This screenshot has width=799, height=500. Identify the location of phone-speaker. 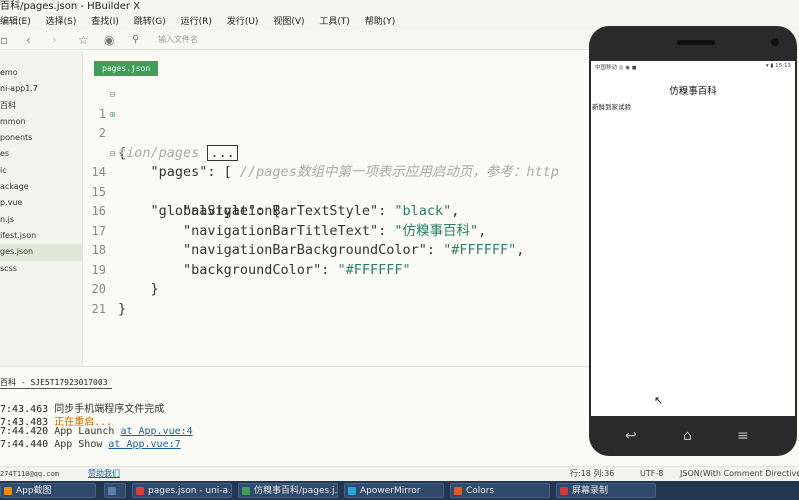
(696, 42).